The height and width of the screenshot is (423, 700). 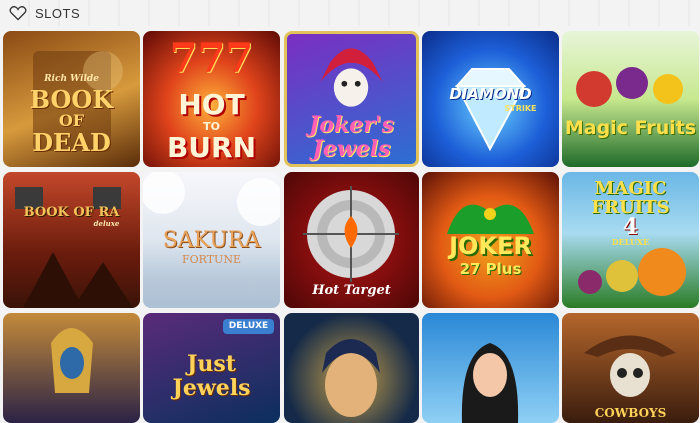 What do you see at coordinates (106, 223) in the screenshot?
I see `tile-title-line2: deluxe` at bounding box center [106, 223].